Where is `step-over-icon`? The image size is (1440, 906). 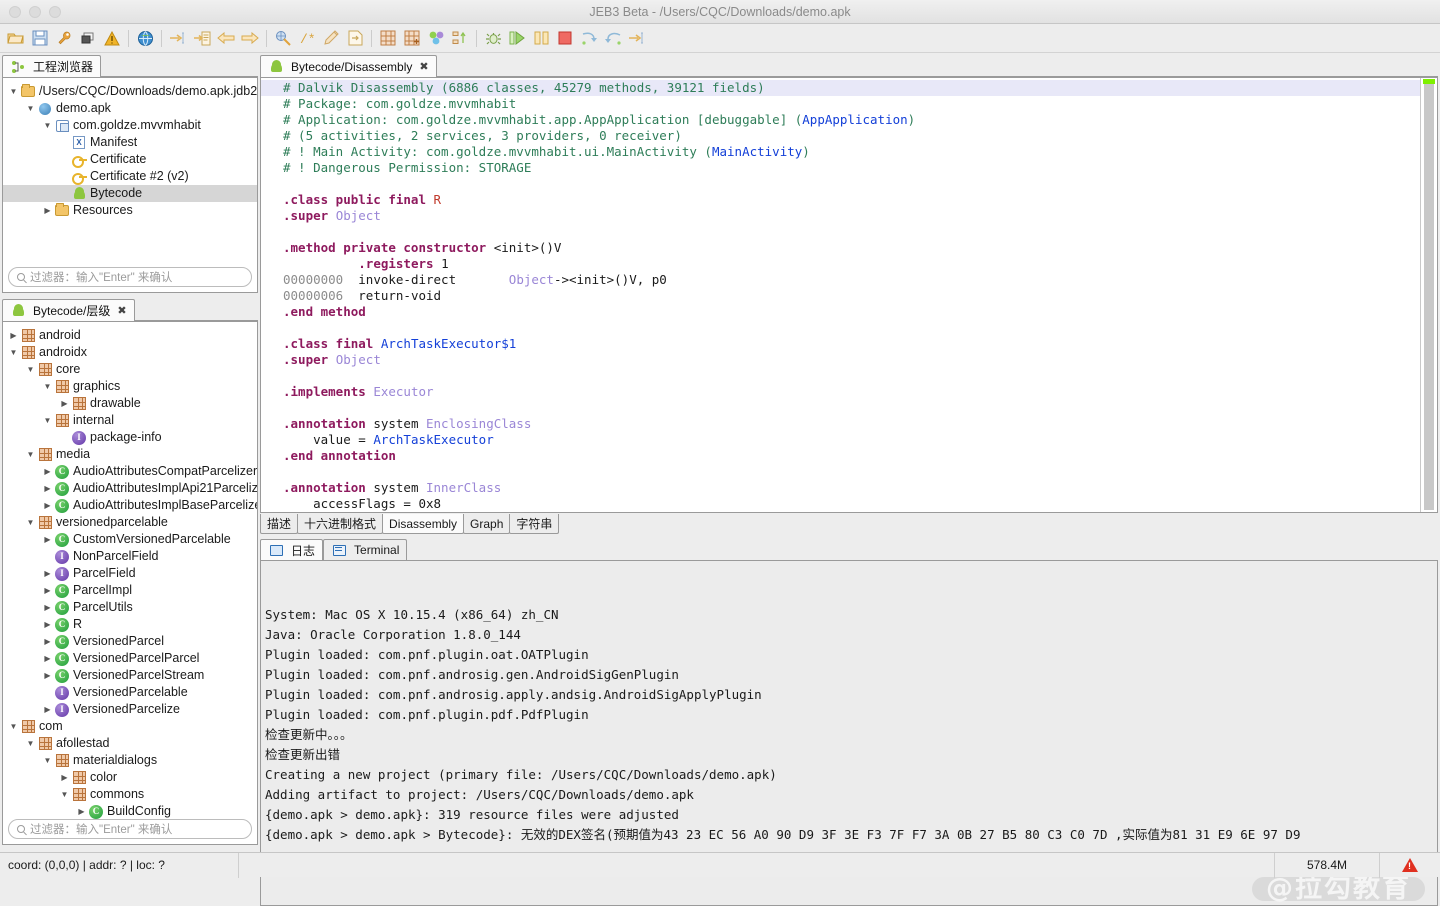 step-over-icon is located at coordinates (589, 38).